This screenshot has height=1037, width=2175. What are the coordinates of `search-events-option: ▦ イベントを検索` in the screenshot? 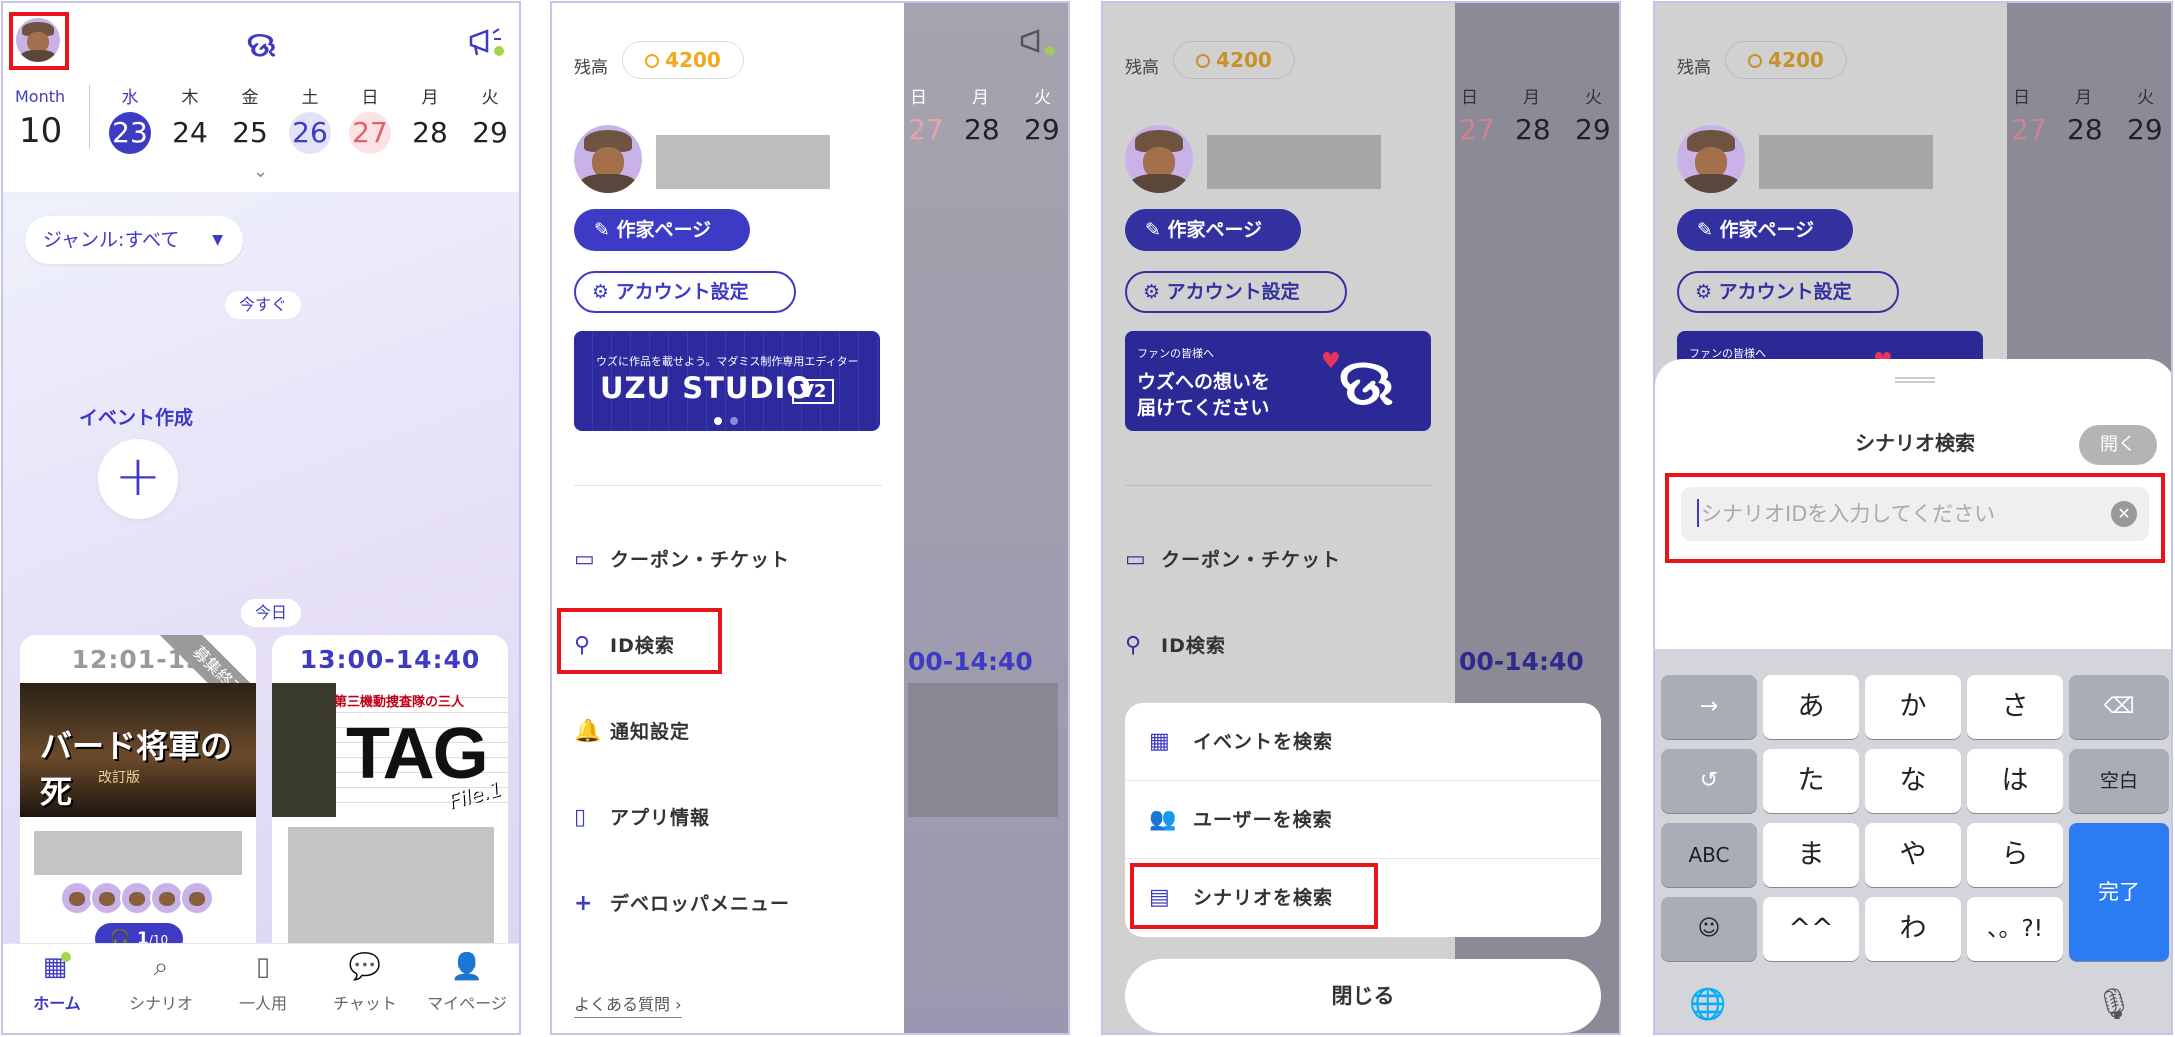 It's located at (1363, 742).